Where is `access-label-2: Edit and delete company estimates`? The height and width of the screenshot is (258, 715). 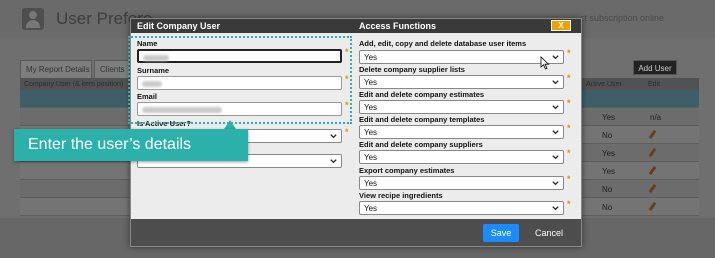 access-label-2: Edit and delete company estimates is located at coordinates (422, 94).